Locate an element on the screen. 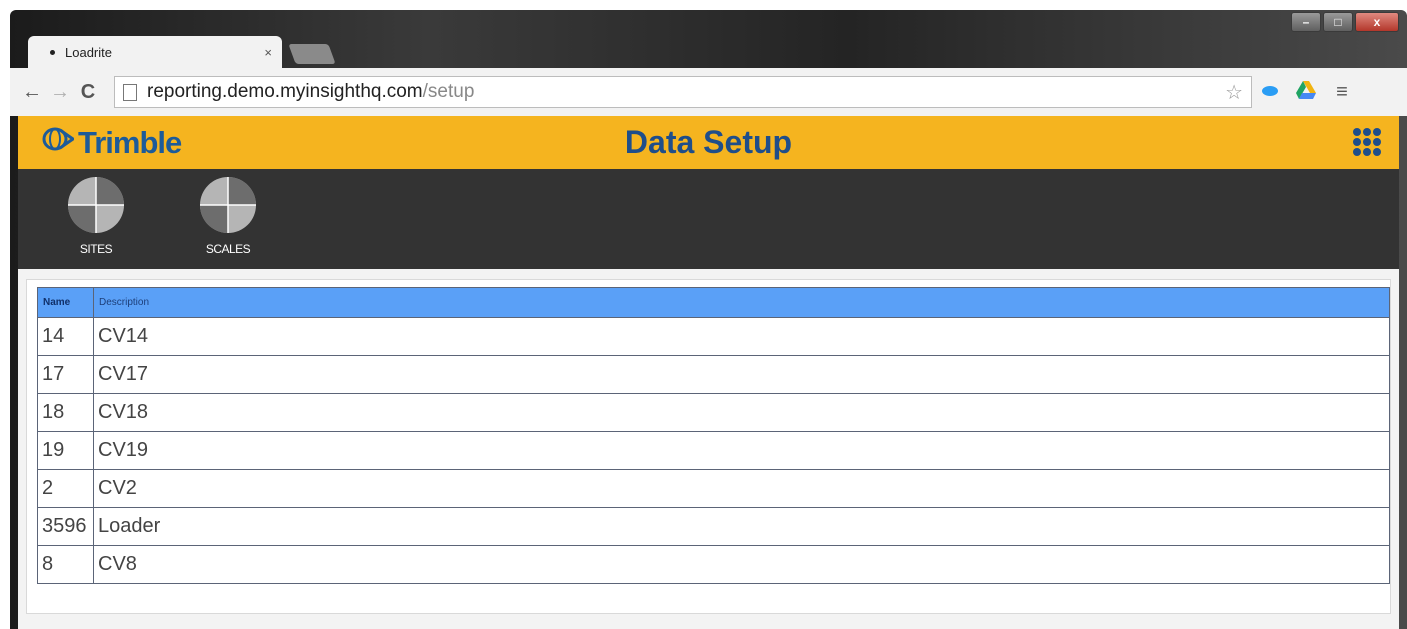 The image size is (1407, 629). cell-description: Loader is located at coordinates (741, 526).